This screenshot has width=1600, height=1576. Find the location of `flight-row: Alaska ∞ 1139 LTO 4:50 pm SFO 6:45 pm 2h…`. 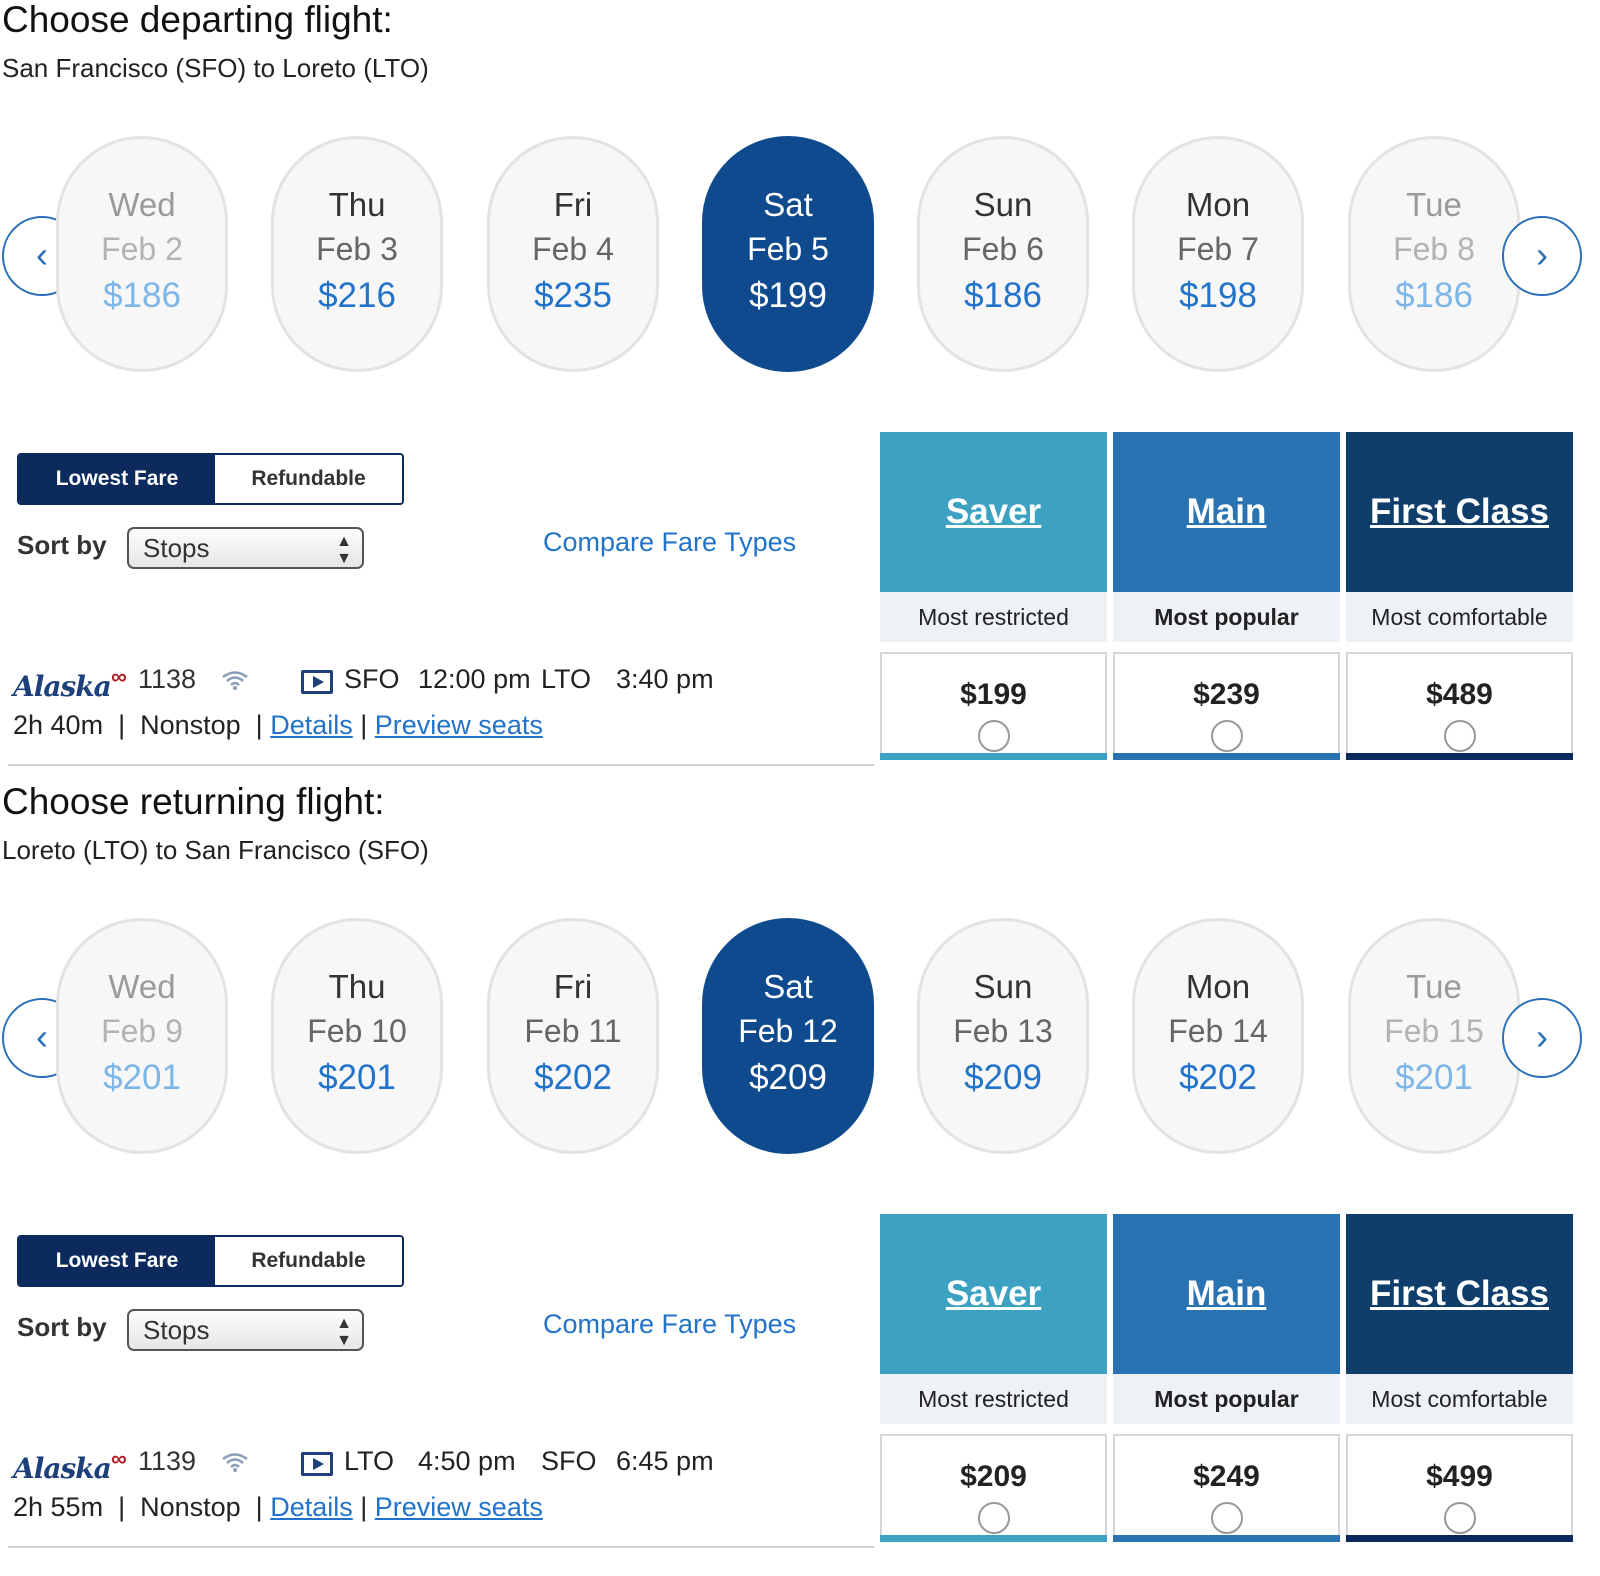

flight-row: Alaska ∞ 1139 LTO 4:50 pm SFO 6:45 pm 2h… is located at coordinates (443, 1492).